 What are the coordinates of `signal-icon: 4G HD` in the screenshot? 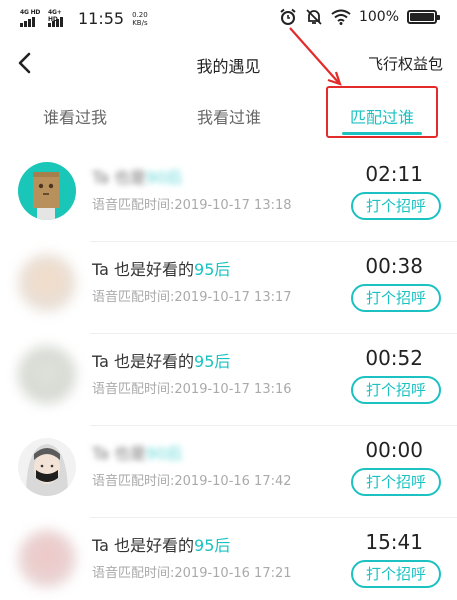 It's located at (31, 17).